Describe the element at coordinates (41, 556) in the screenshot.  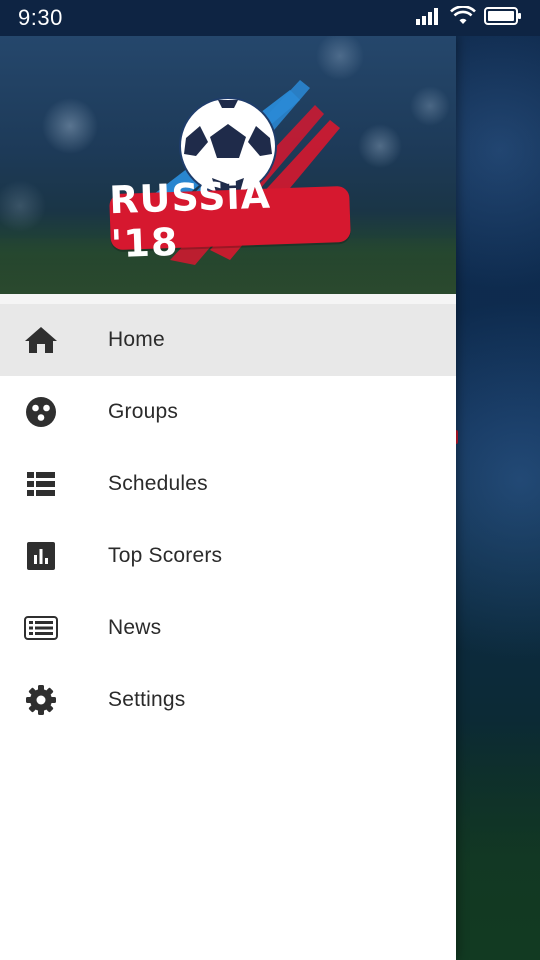
I see `bar-chart-icon` at that location.